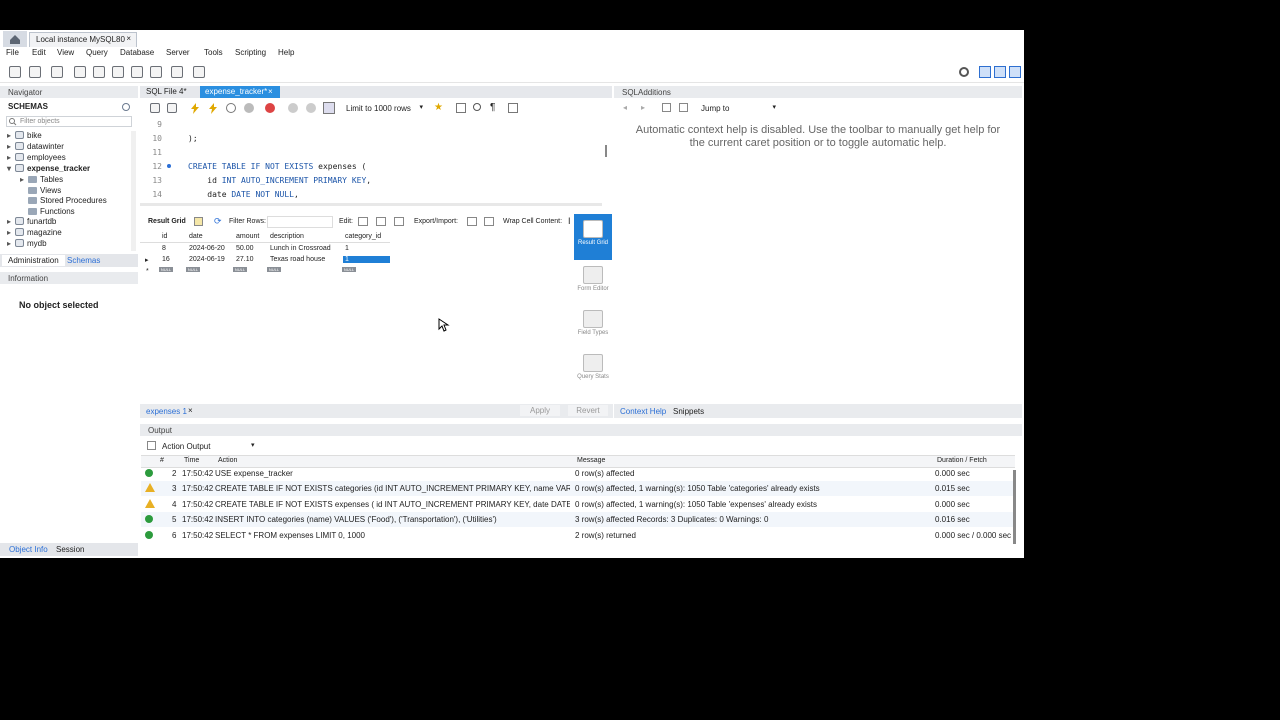  What do you see at coordinates (477, 107) in the screenshot?
I see `search-icon` at bounding box center [477, 107].